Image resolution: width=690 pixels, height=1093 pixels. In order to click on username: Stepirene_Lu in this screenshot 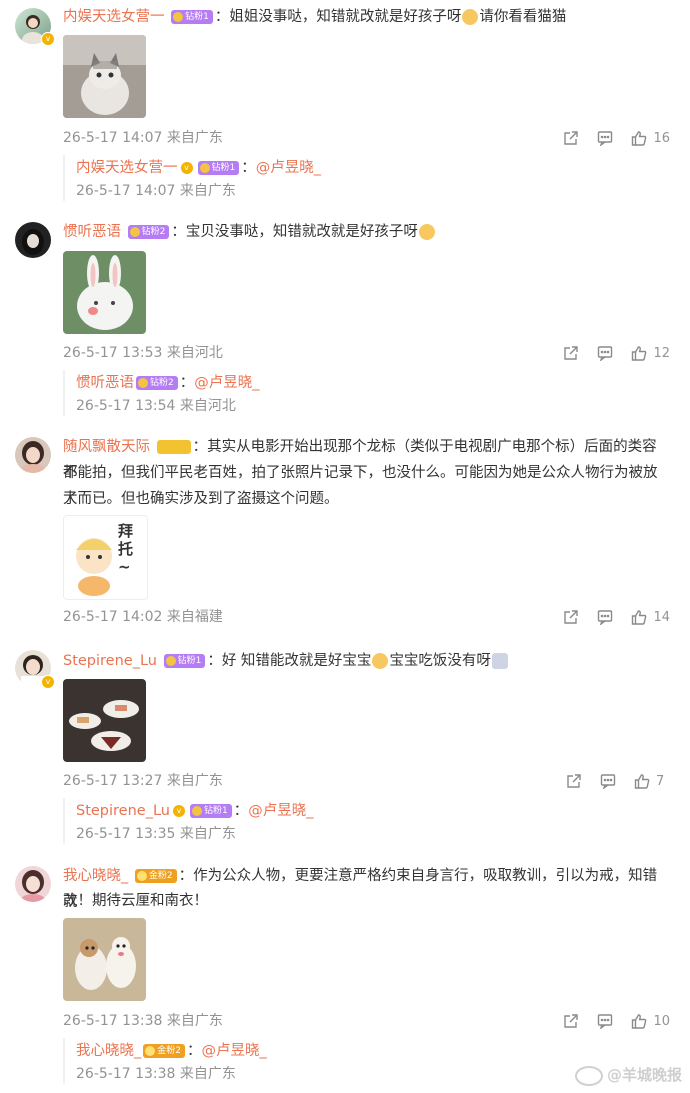, I will do `click(110, 661)`.